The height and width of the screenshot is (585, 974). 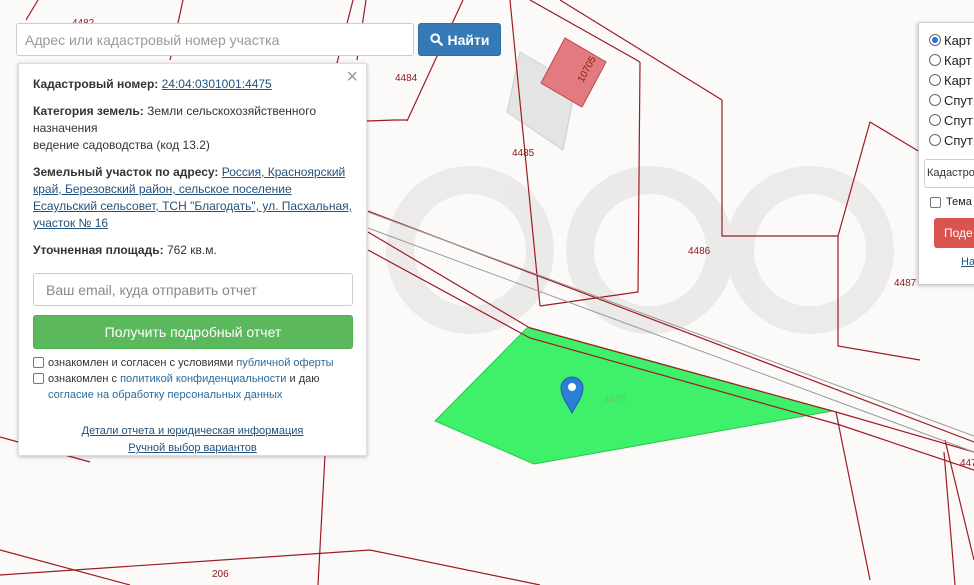 I want to click on cadastral-label: Кадастровый номер:, so click(x=96, y=84).